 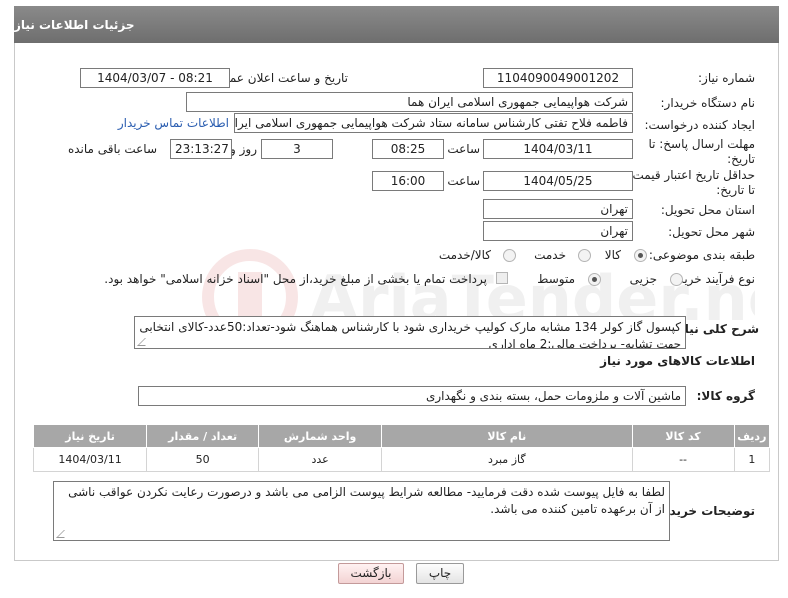 What do you see at coordinates (507, 459) in the screenshot?
I see `cell-name: گاز مبرد` at bounding box center [507, 459].